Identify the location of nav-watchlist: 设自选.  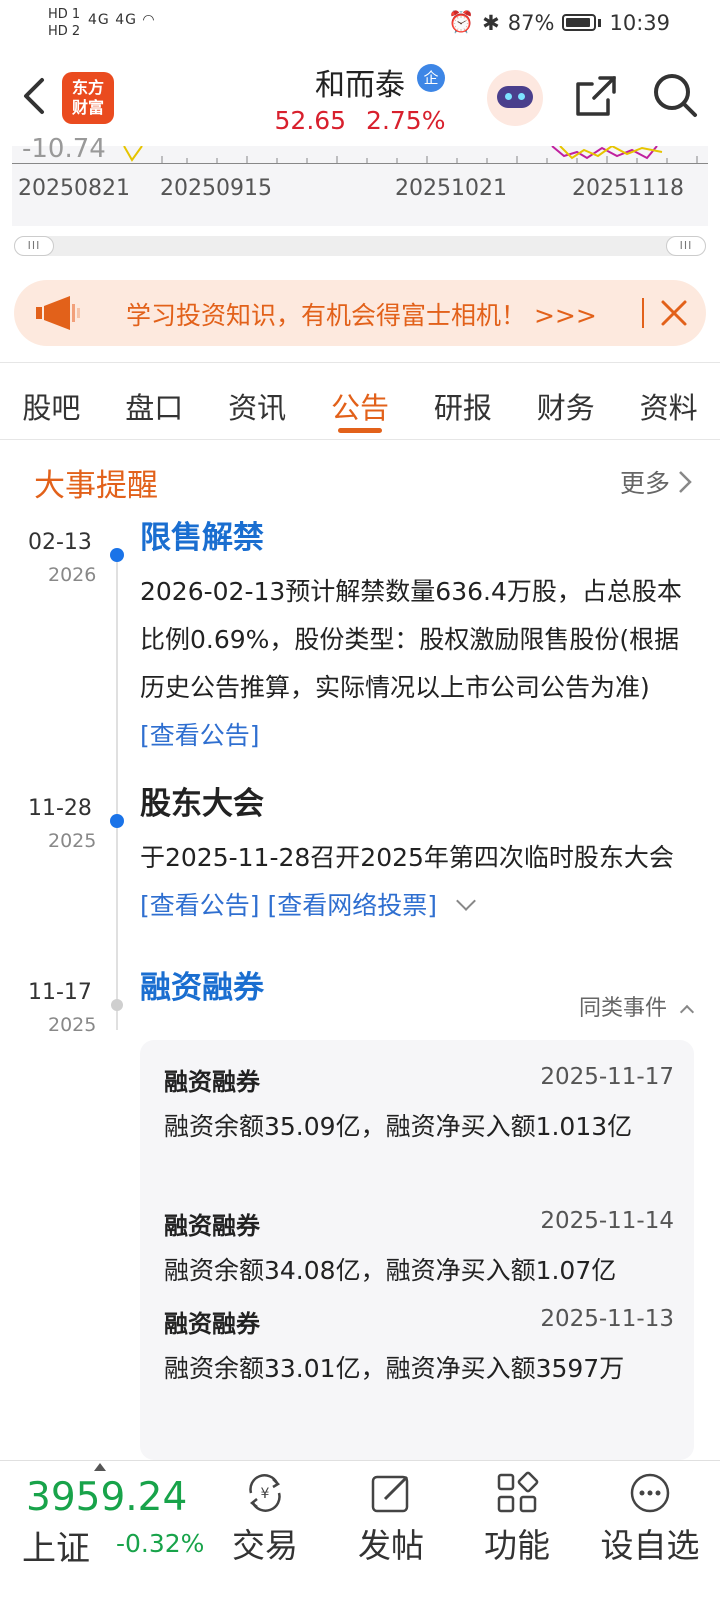
(650, 1519).